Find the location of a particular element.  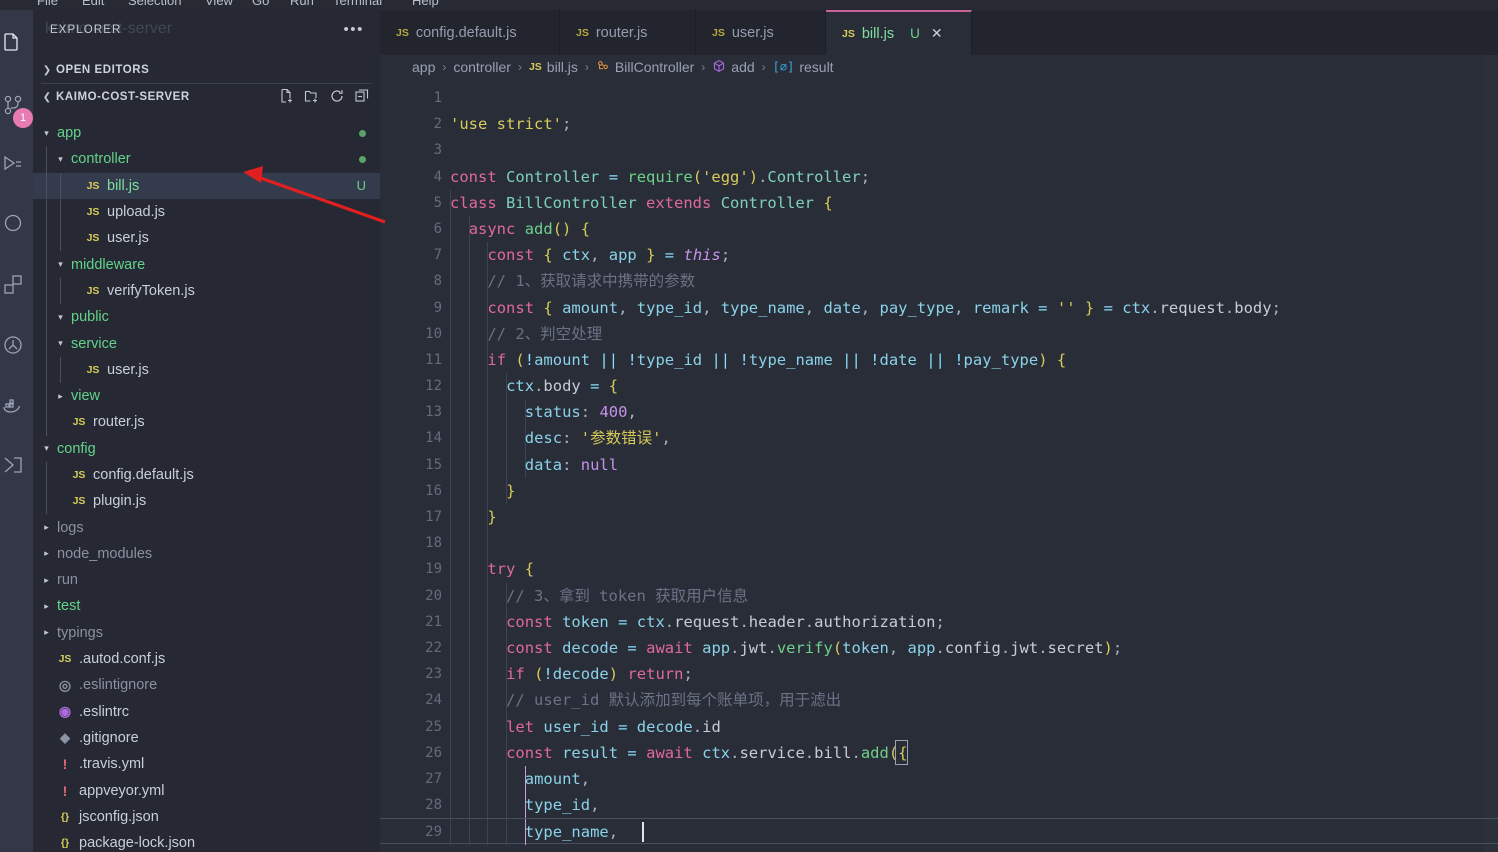

code-line: 25 let user_id = decode.id is located at coordinates (939, 726).